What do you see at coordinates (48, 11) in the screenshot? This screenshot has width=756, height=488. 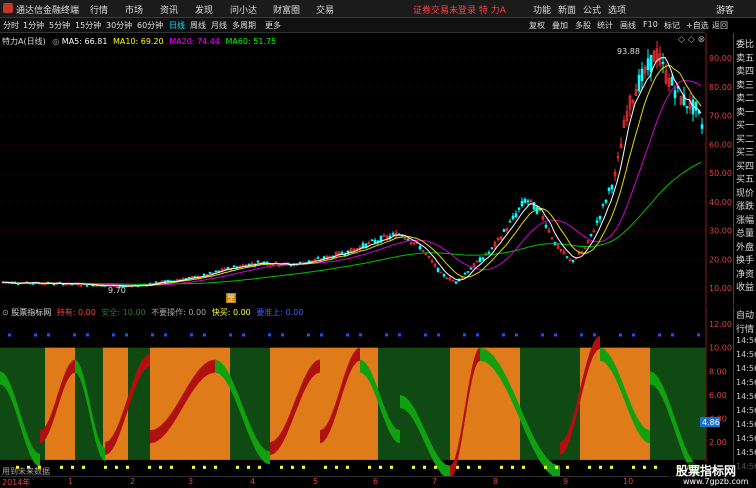 I see `app-name: 通达信金融终端` at bounding box center [48, 11].